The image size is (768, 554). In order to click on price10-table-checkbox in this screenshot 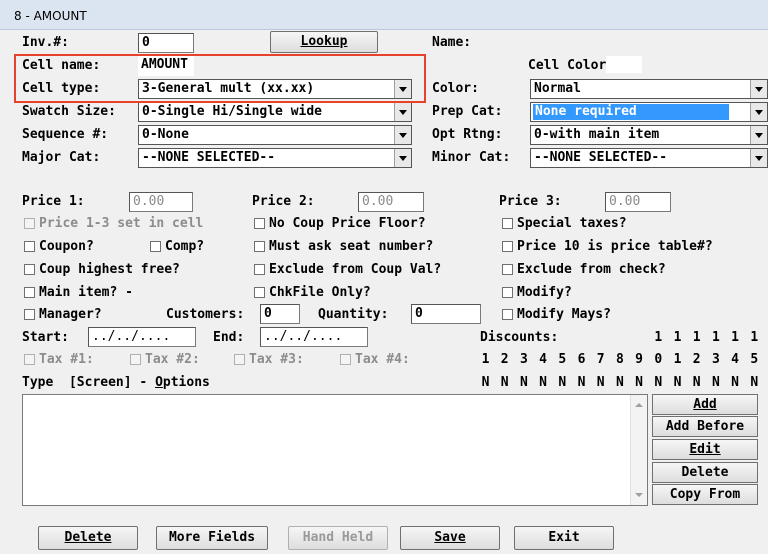, I will do `click(507, 246)`.